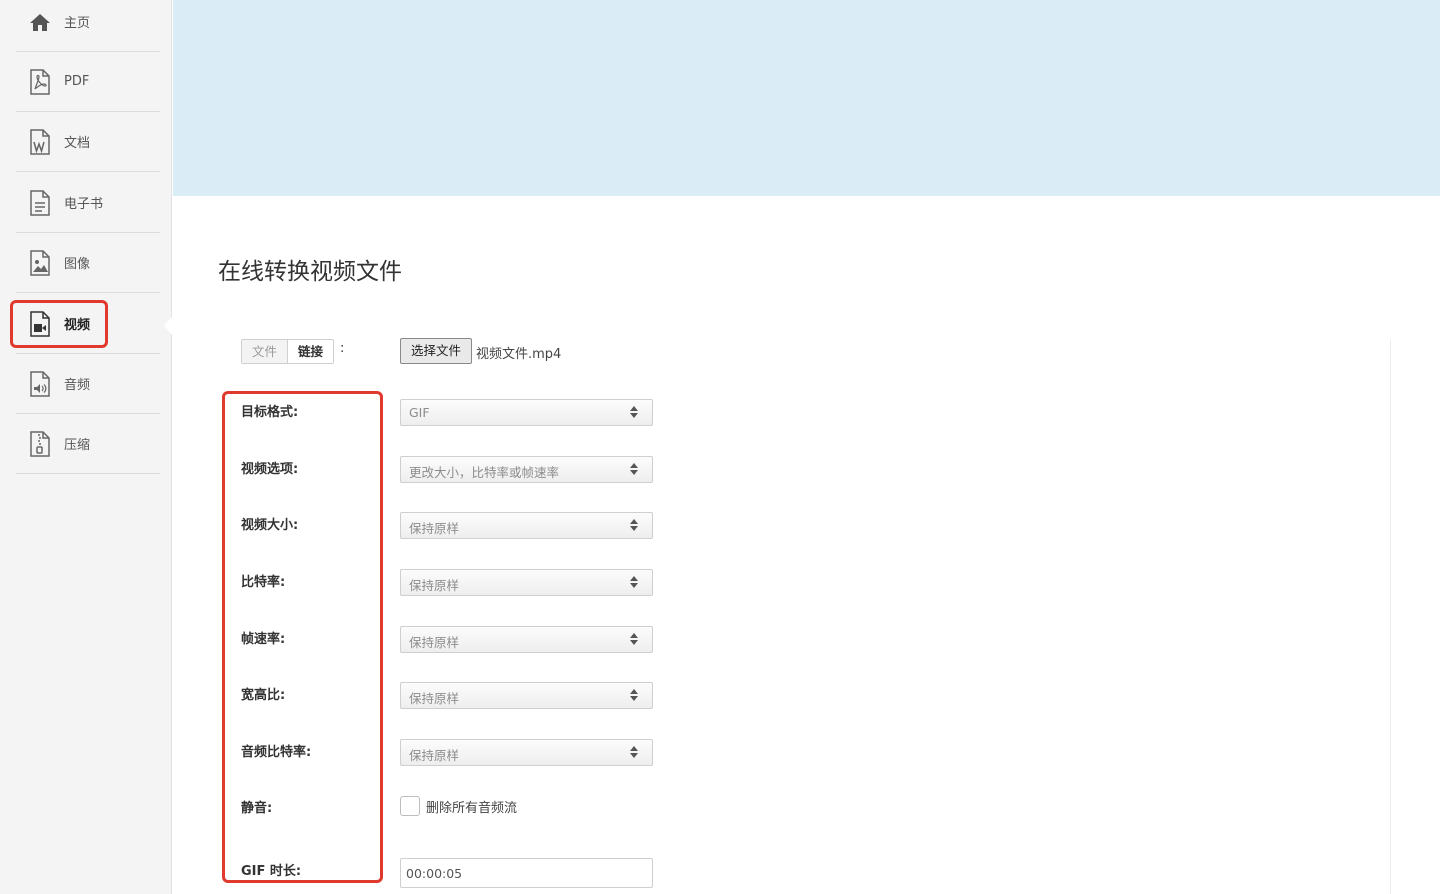 The image size is (1440, 894). I want to click on video-options-label: 视频选项:, so click(270, 469).